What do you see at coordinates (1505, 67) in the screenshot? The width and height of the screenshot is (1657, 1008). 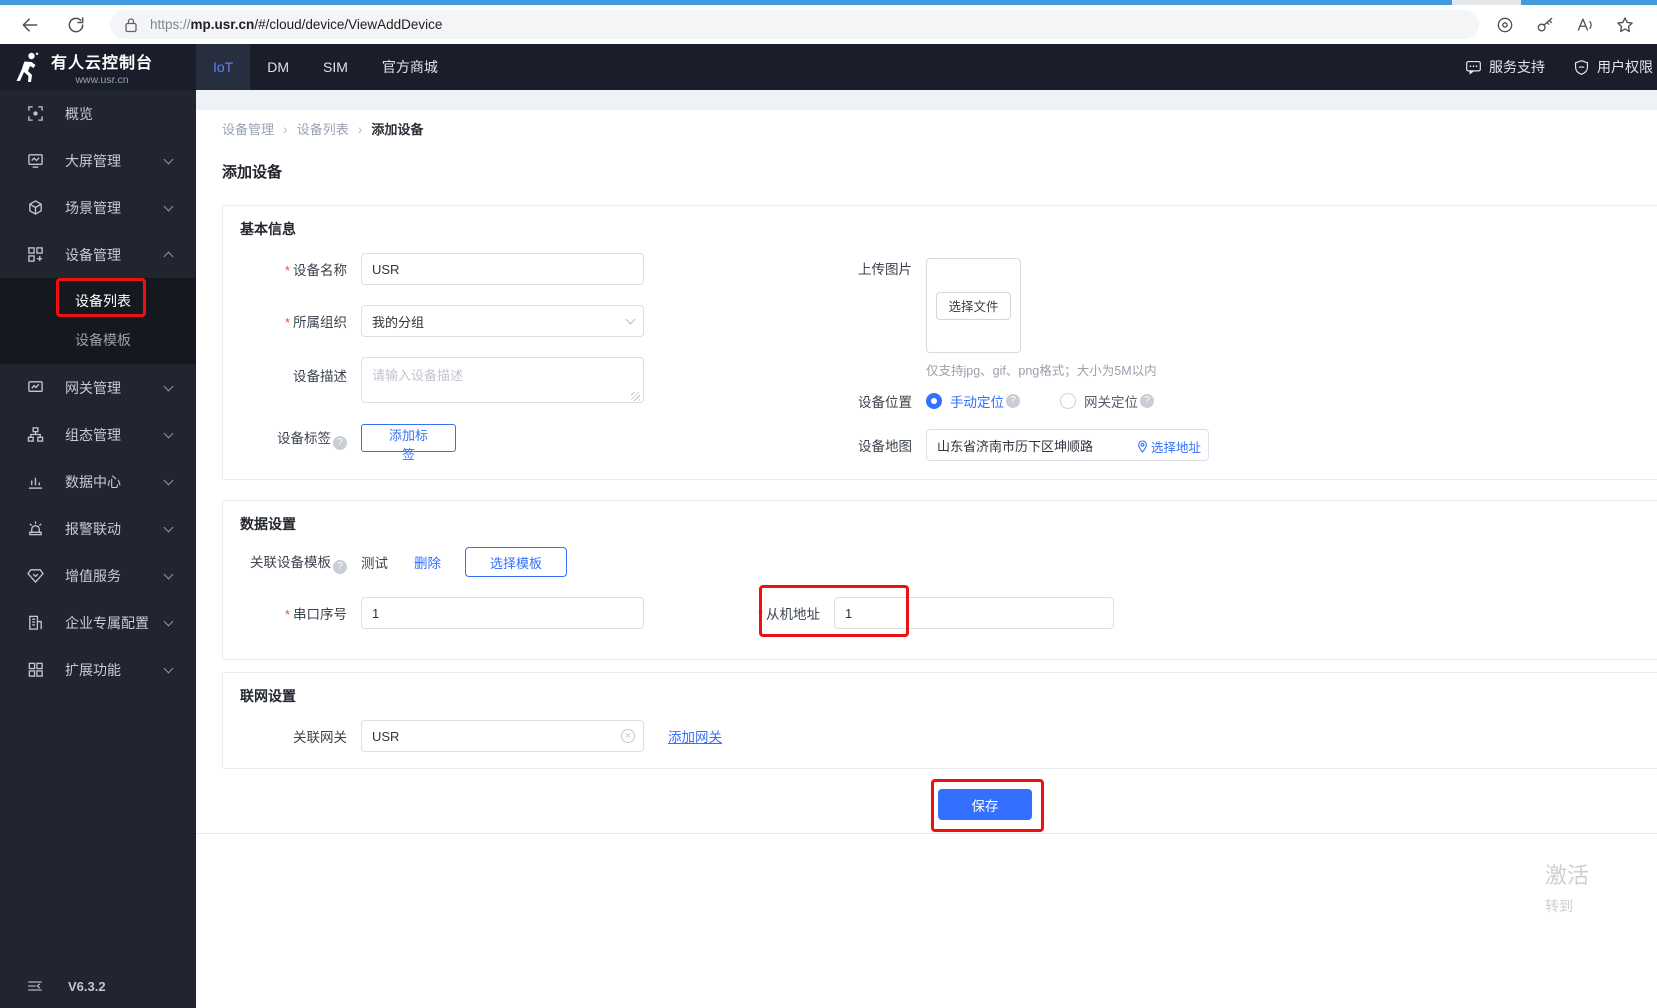 I see `service-support-link: 服务支持` at bounding box center [1505, 67].